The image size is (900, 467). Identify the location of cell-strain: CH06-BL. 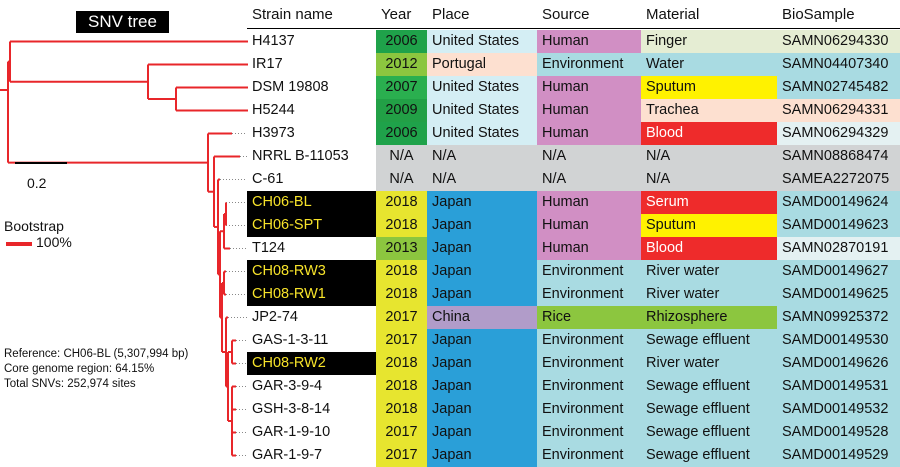
(311, 202).